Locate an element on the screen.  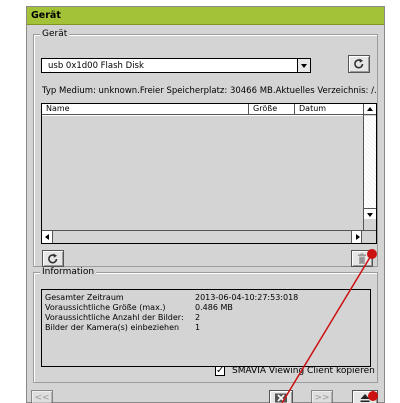
checkmark-icon: ✓ is located at coordinates (220, 370).